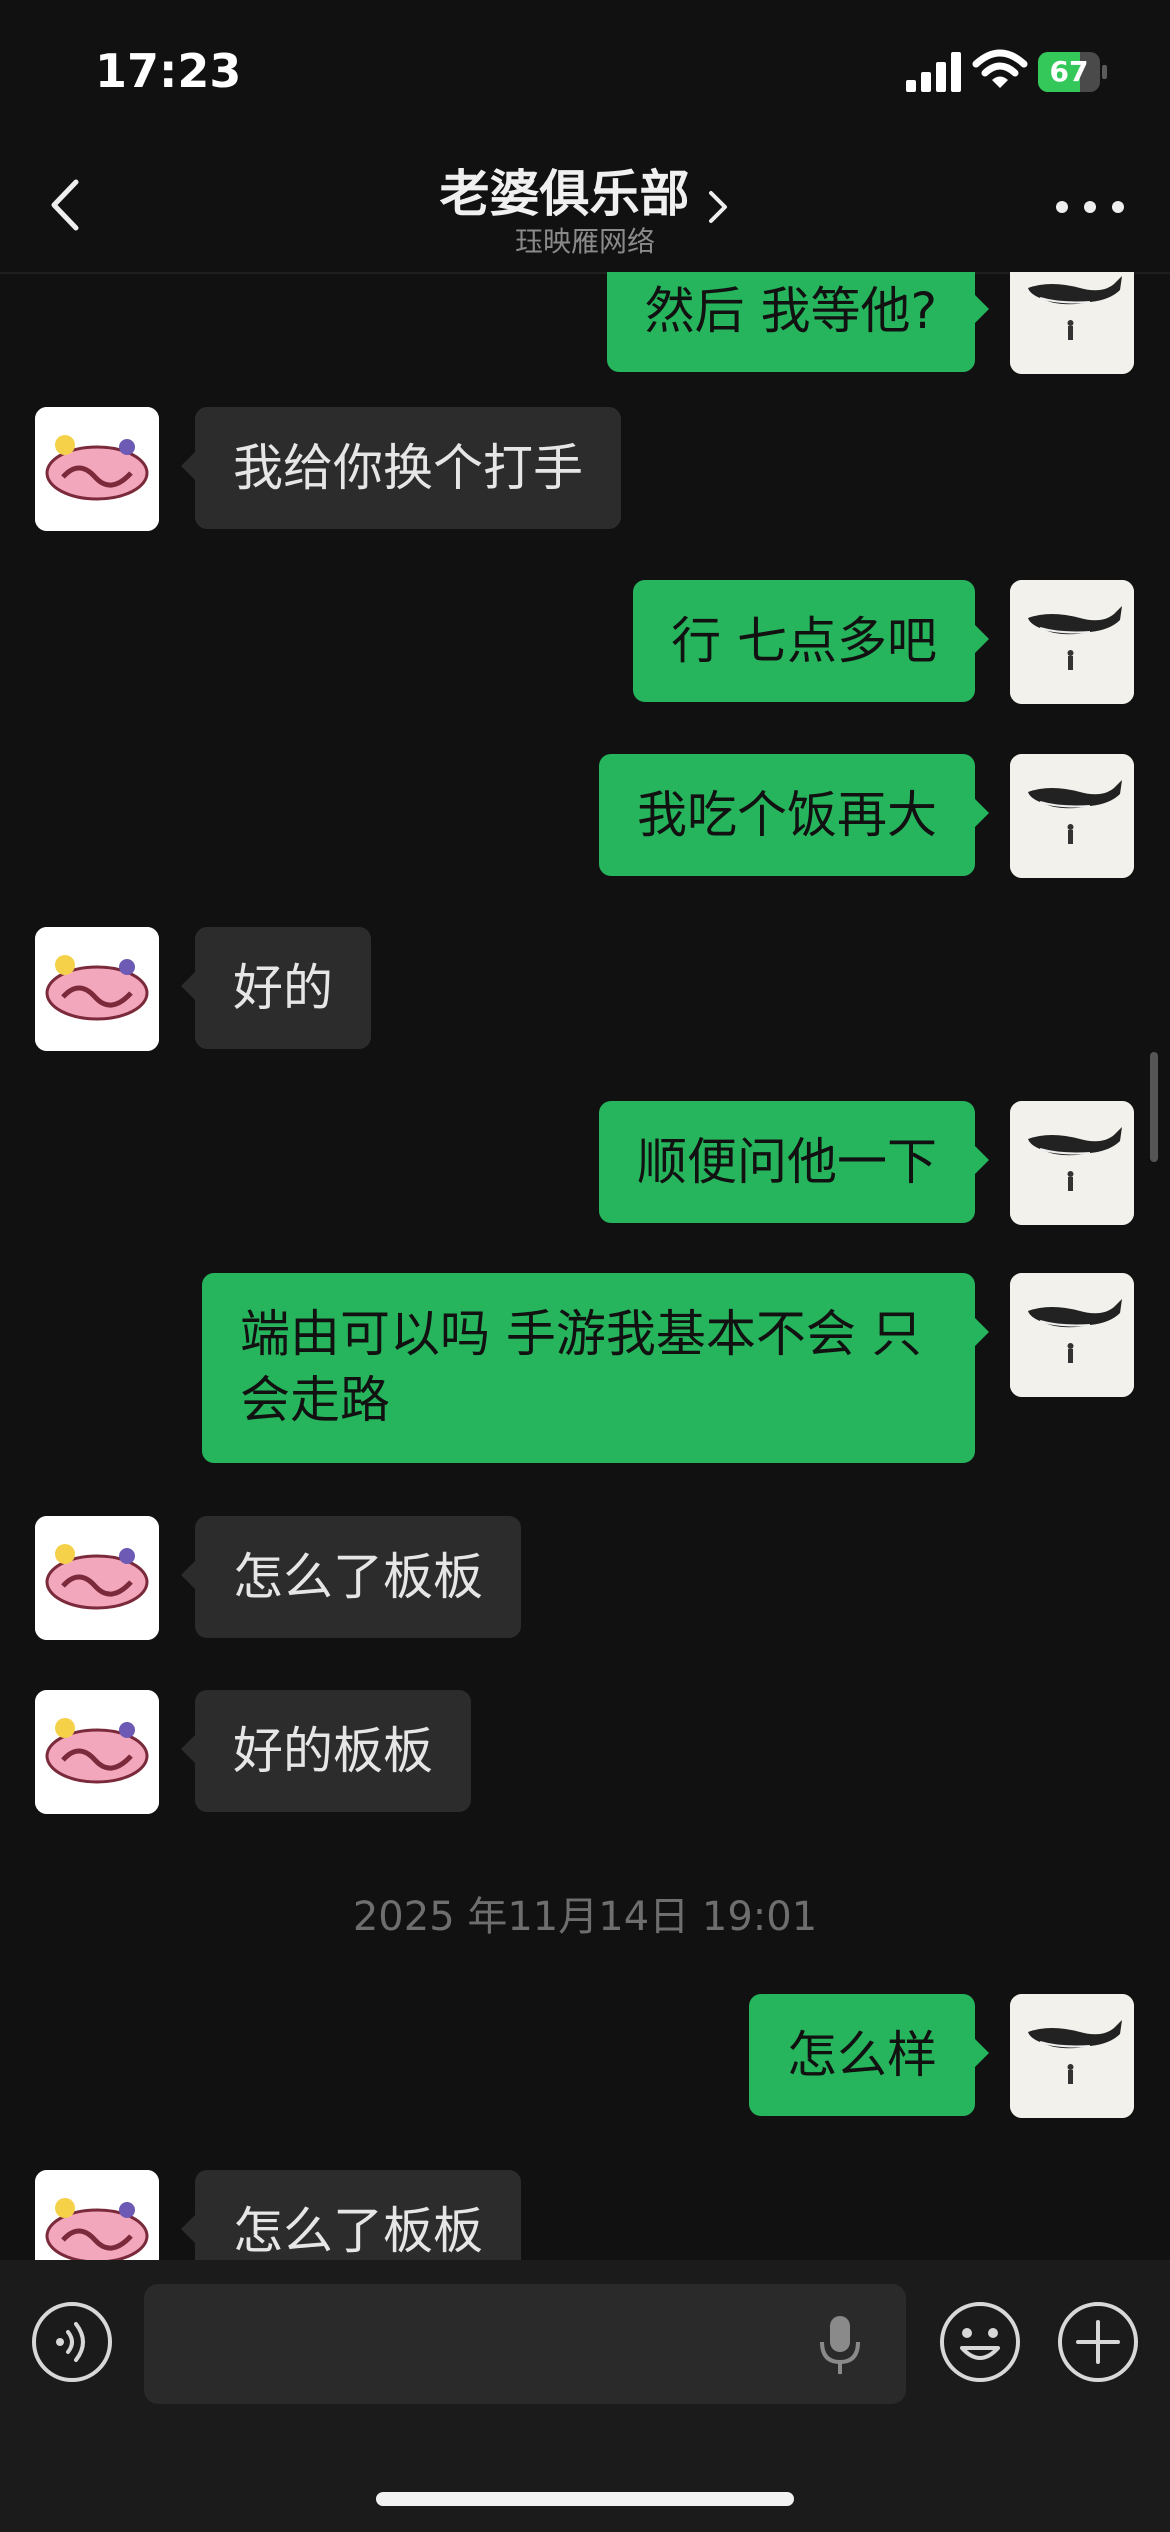 The height and width of the screenshot is (2532, 1170). I want to click on input-bar, so click(585, 2396).